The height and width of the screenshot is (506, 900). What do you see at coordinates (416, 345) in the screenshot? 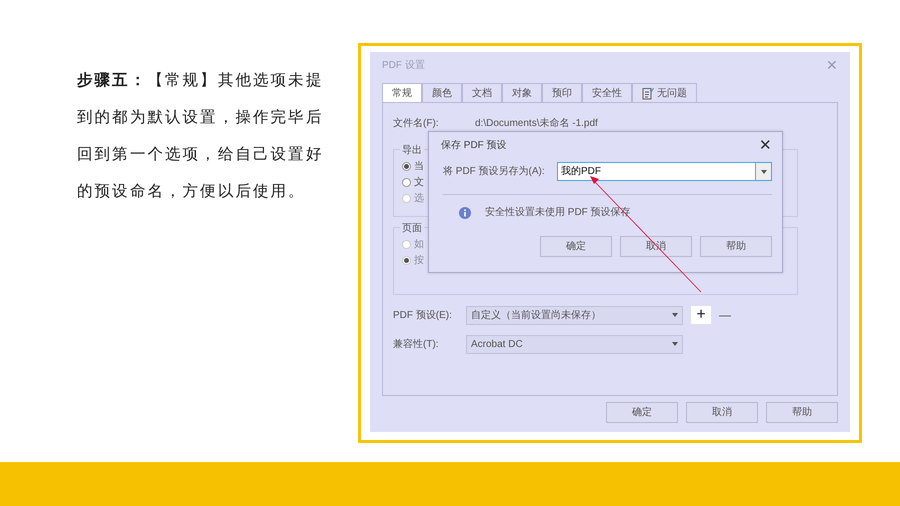
I see `field-label: 兼容性(T):` at bounding box center [416, 345].